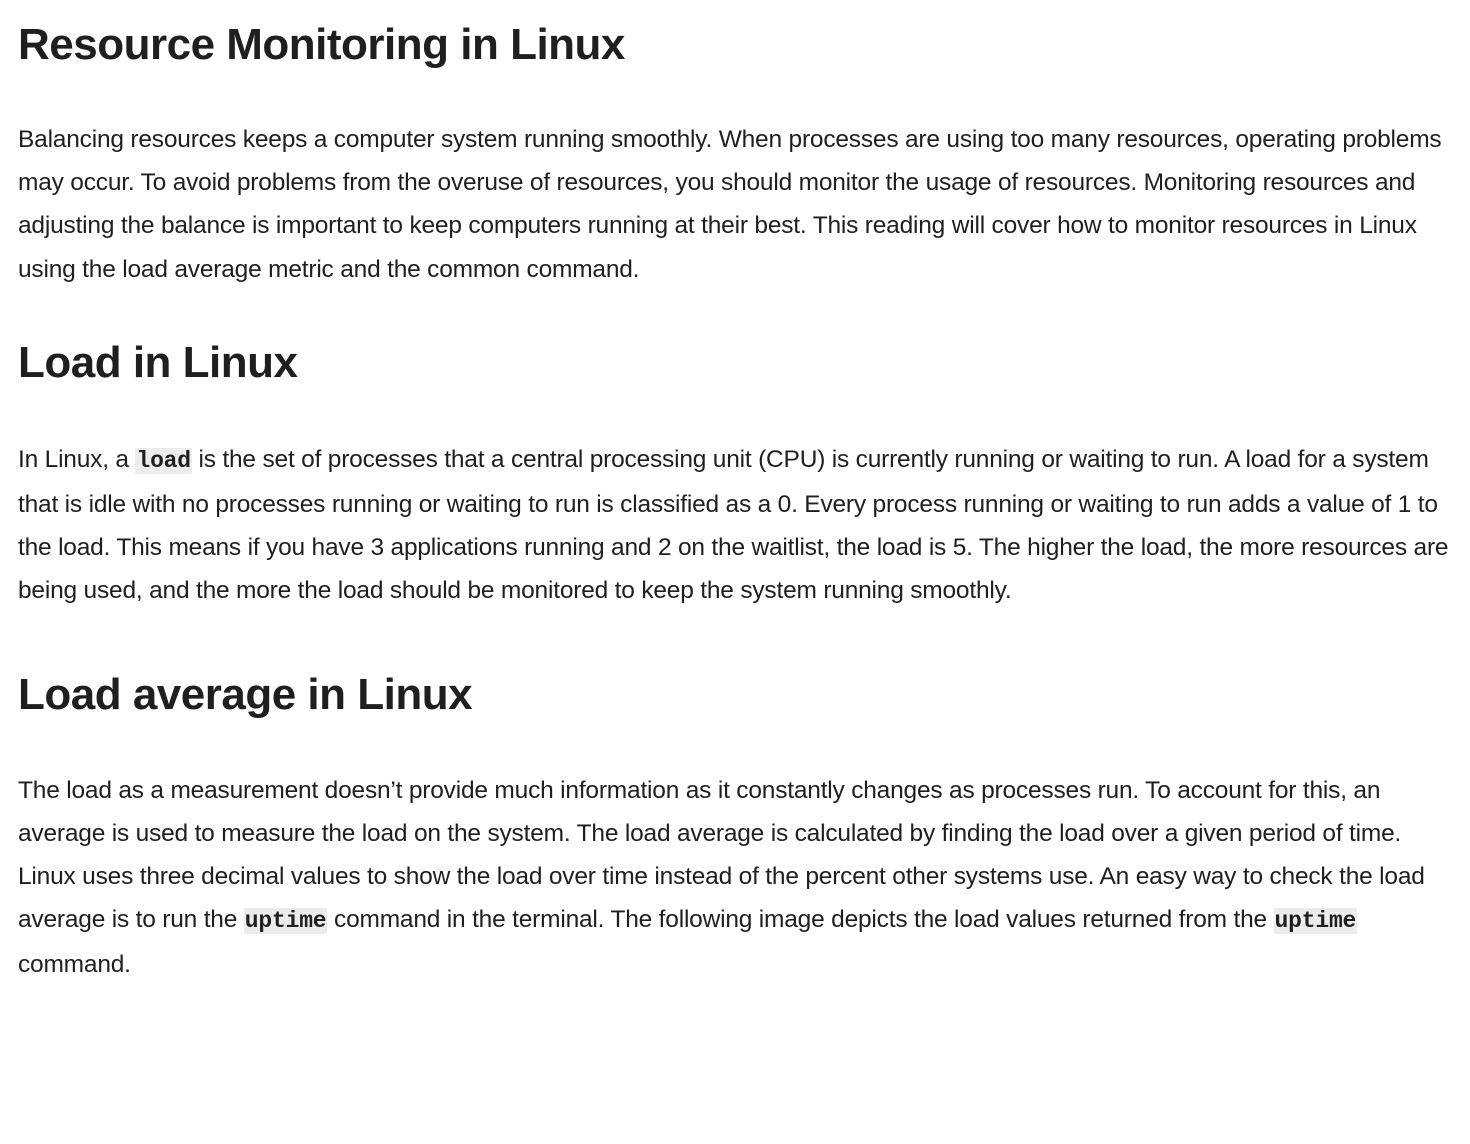 Image resolution: width=1470 pixels, height=1144 pixels. What do you see at coordinates (321, 44) in the screenshot?
I see `page-title: Resource Monitoring in Linux` at bounding box center [321, 44].